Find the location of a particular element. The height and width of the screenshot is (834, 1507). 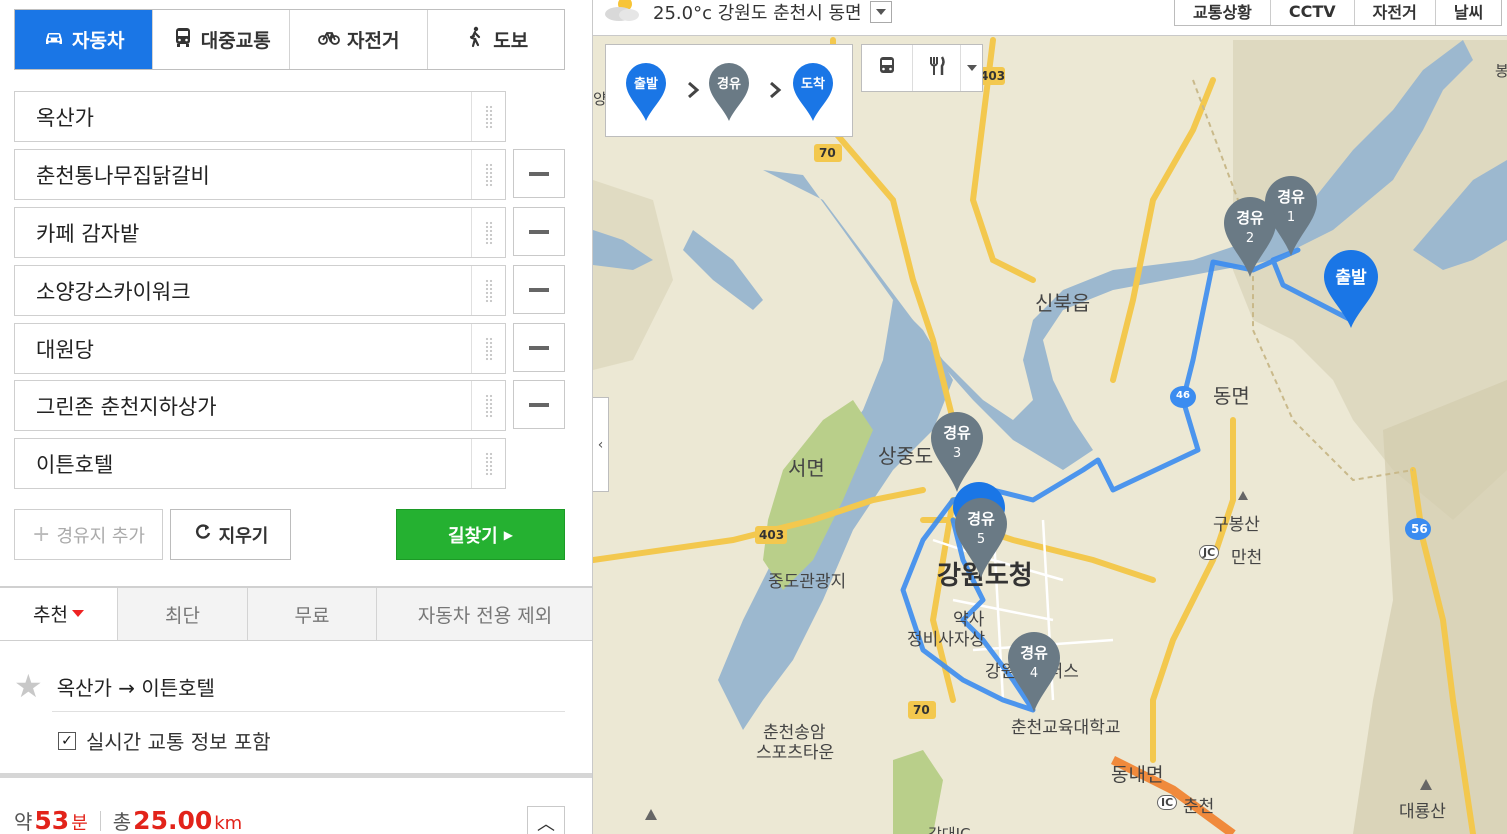

waypoint-input: 이튼호텔 is located at coordinates (260, 463).